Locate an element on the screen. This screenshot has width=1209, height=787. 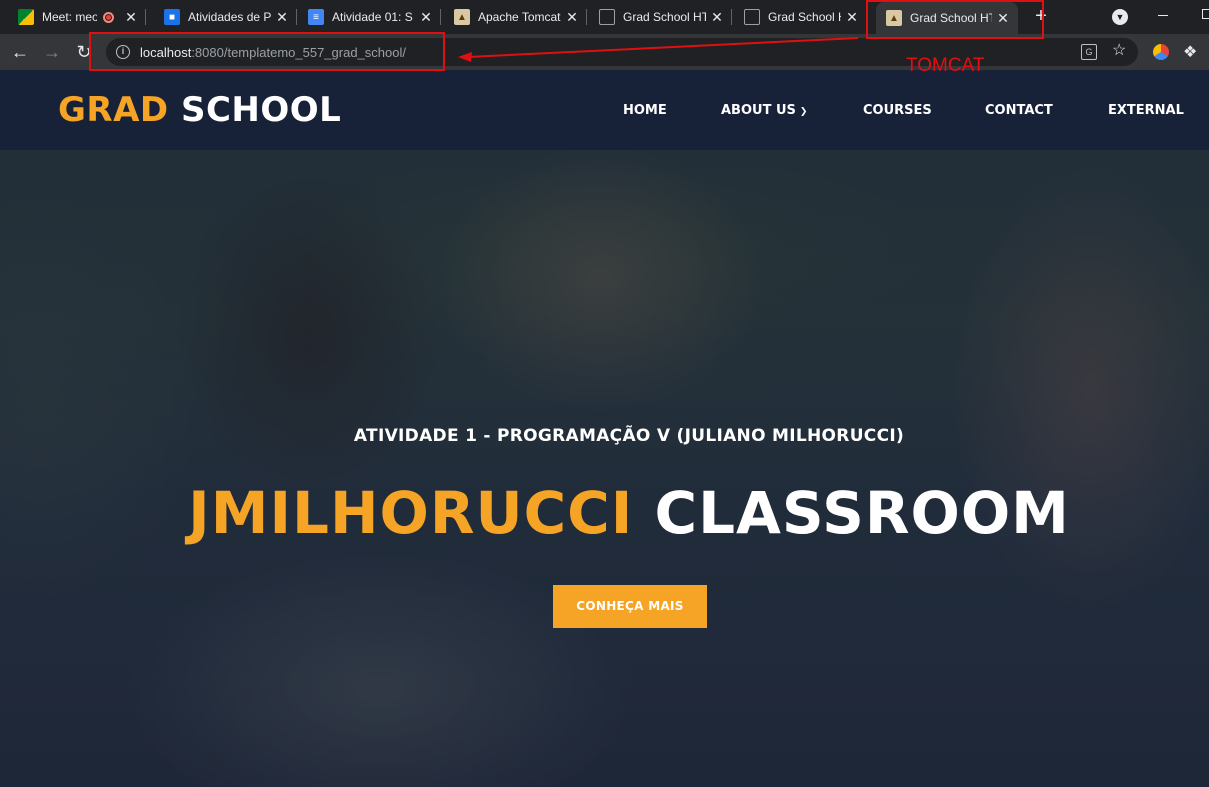
tab-apache-tomcat: ▲ Apache Tomcat ✕ is located at coordinates (515, 17).